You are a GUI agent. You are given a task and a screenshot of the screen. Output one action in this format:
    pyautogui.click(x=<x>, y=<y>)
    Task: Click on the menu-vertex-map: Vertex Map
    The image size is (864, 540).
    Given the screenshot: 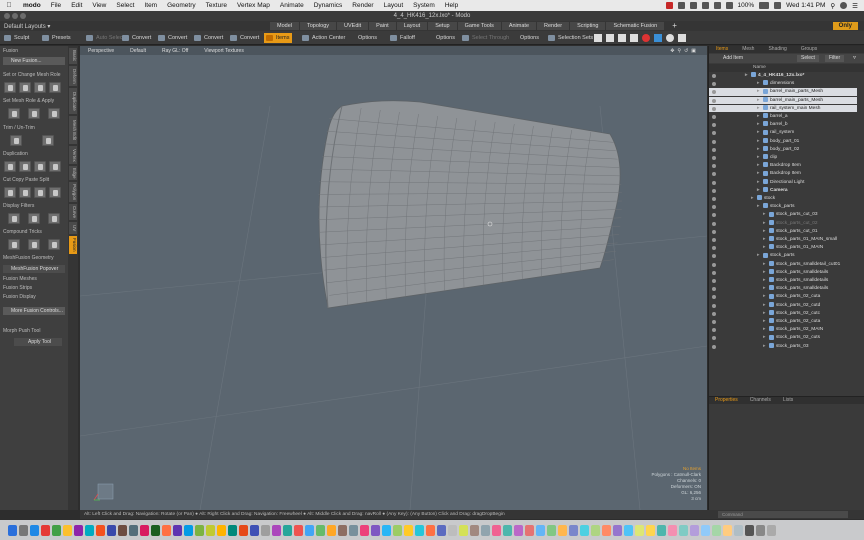 What is the action you would take?
    pyautogui.click(x=253, y=5)
    